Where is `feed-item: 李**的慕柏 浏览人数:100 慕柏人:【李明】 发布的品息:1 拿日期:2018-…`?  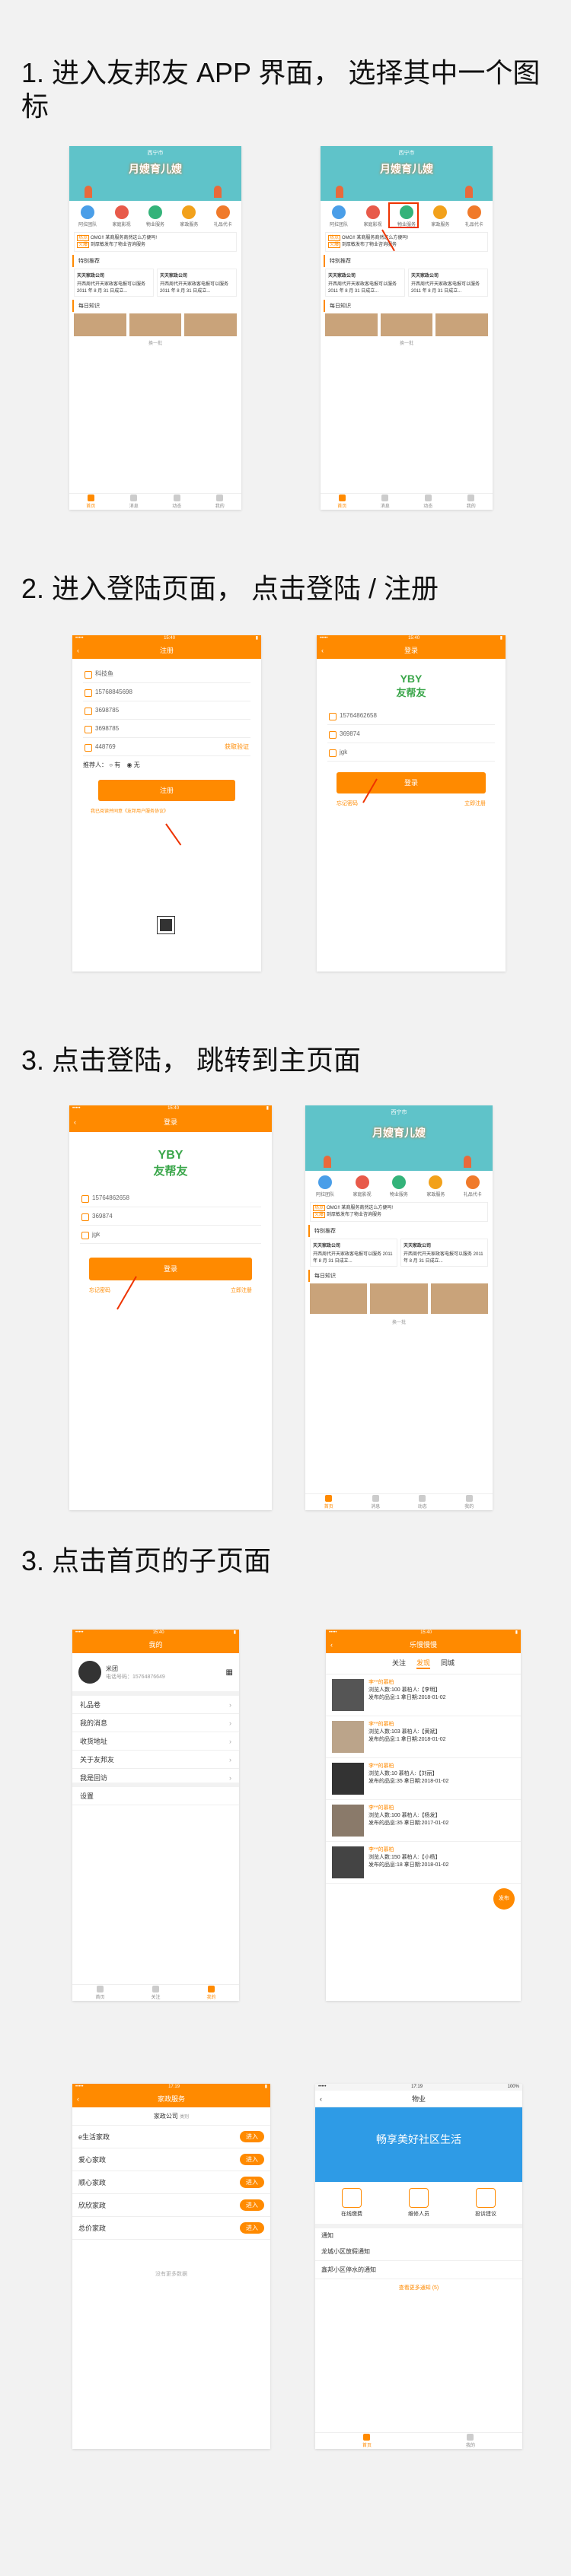 feed-item: 李**的慕柏 浏览人数:100 慕柏人:【李明】 发布的品息:1 拿日期:2018-… is located at coordinates (423, 1695).